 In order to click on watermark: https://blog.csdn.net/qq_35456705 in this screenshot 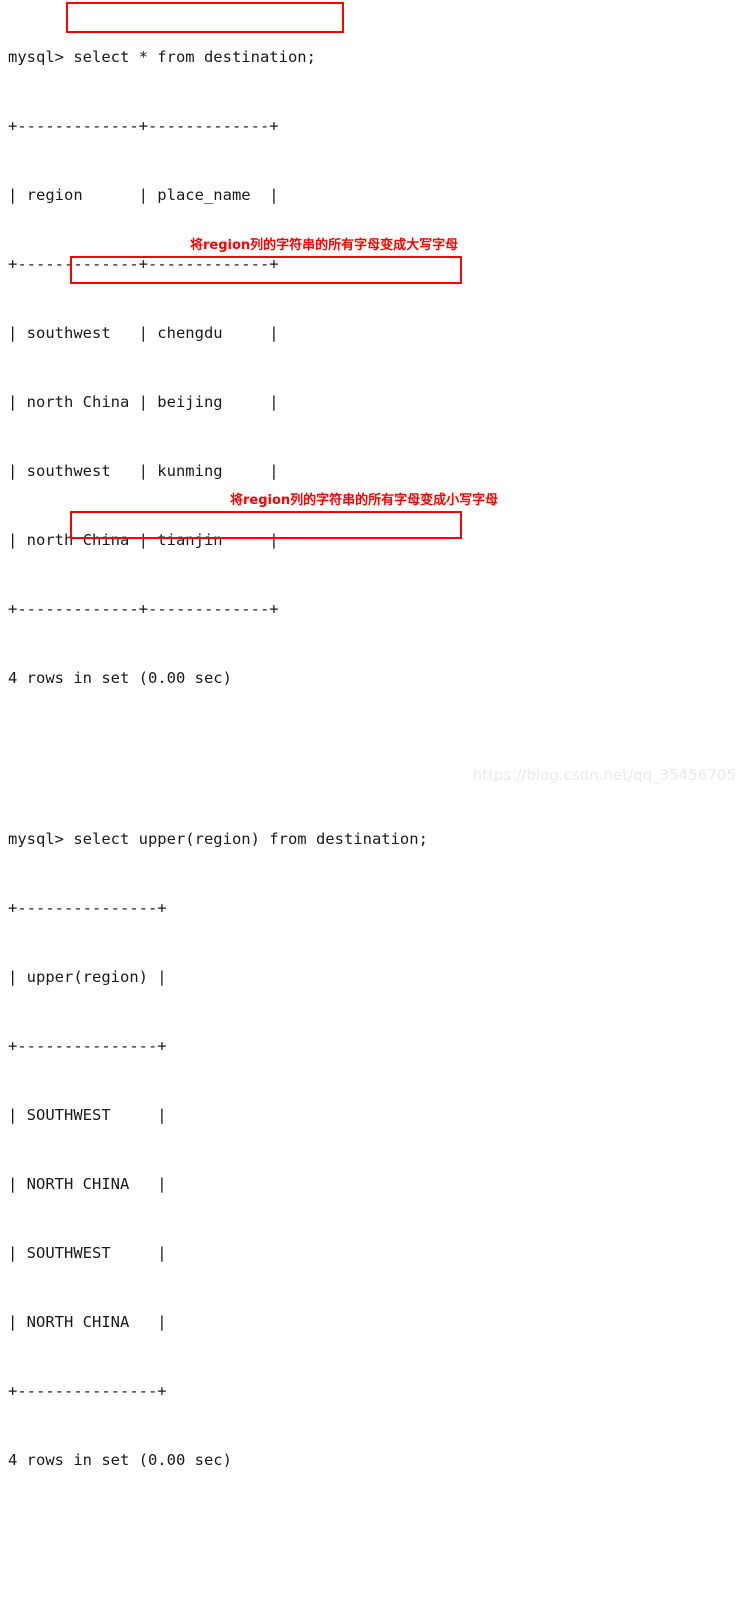, I will do `click(604, 775)`.